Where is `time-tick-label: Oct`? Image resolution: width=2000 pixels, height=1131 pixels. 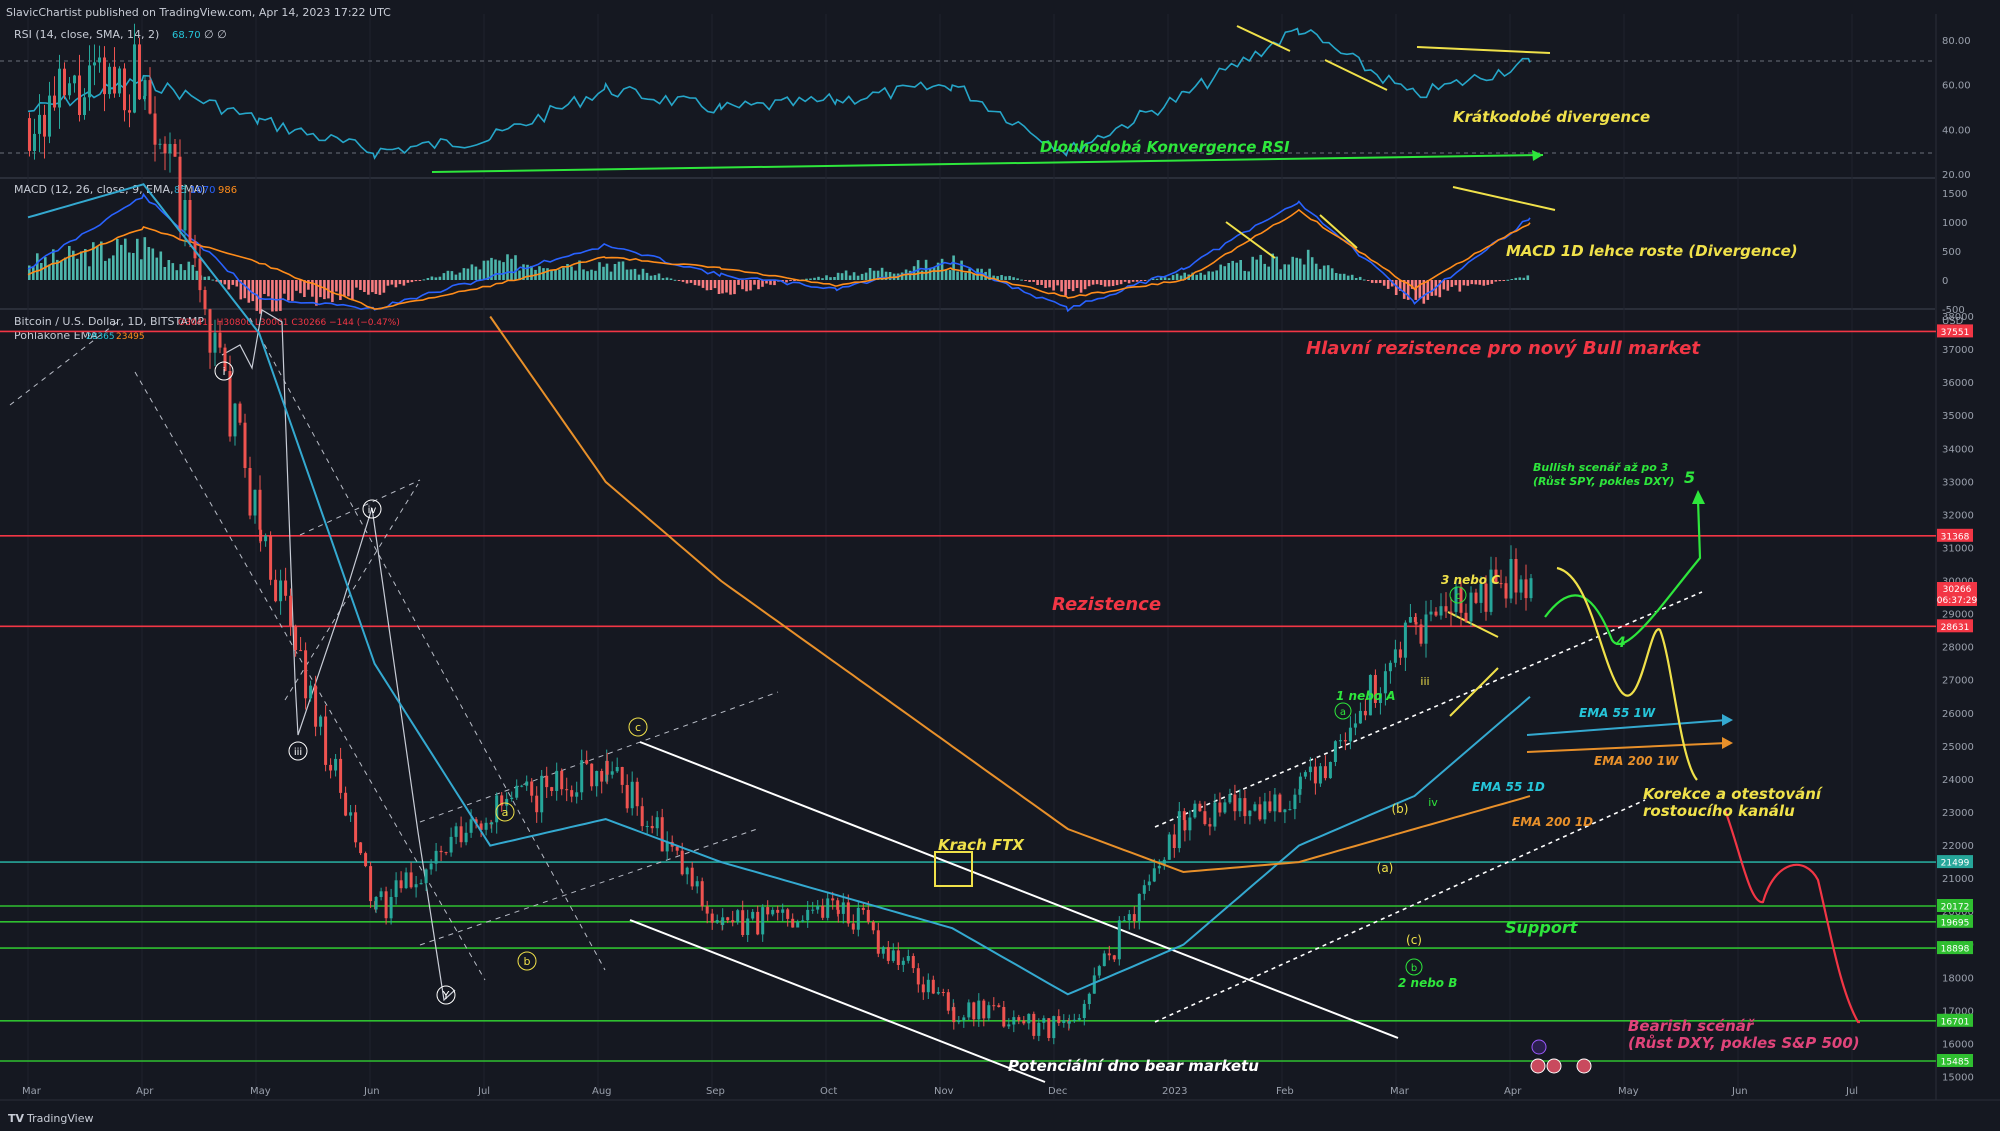
time-tick-label: Oct is located at coordinates (828, 1091).